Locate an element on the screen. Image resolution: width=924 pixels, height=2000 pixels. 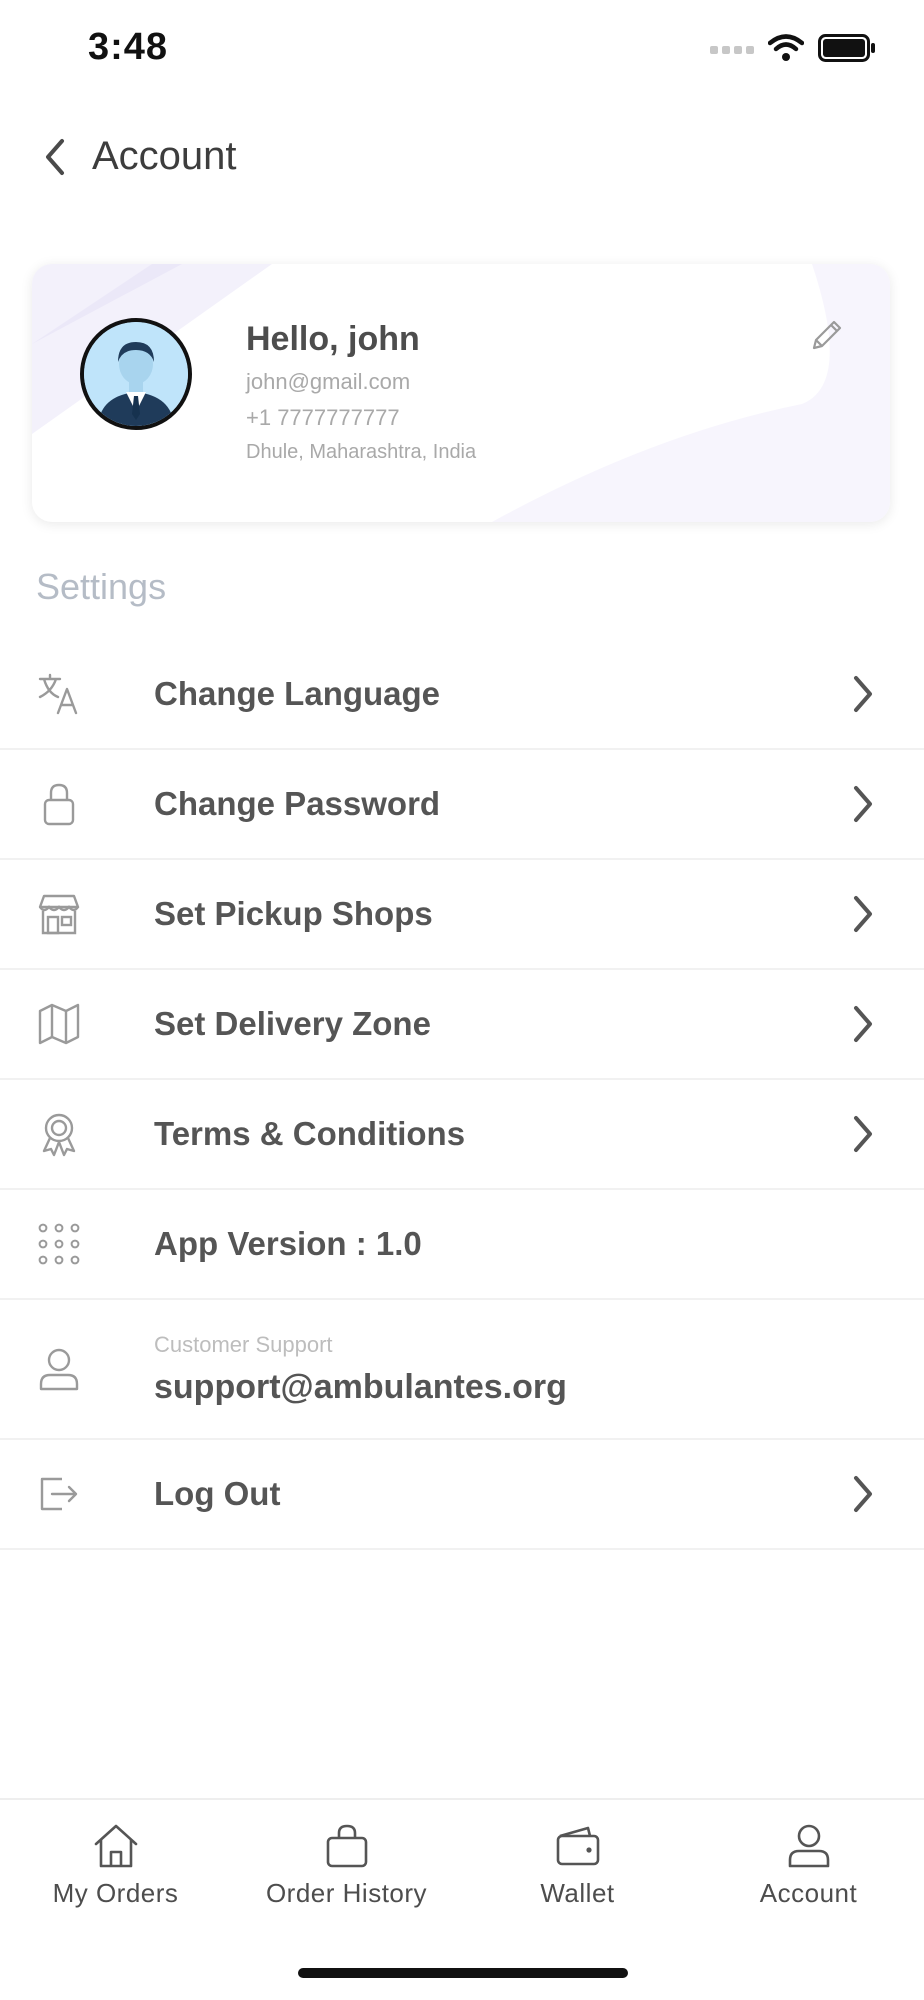
support-email: support@ambulantes.org is located at coordinates (360, 1387).